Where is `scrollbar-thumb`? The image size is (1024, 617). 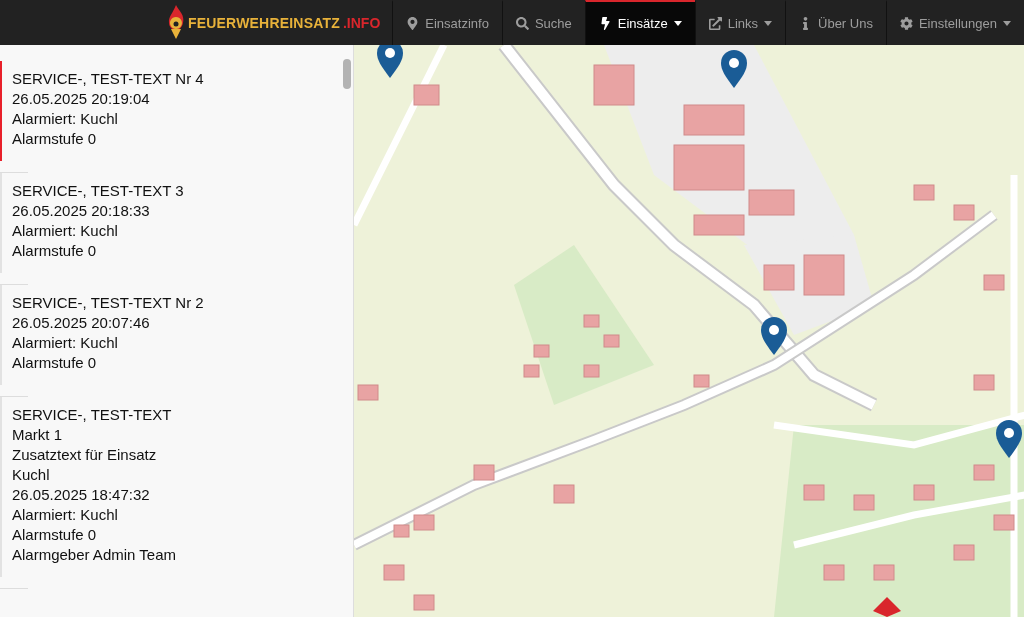
scrollbar-thumb is located at coordinates (347, 74).